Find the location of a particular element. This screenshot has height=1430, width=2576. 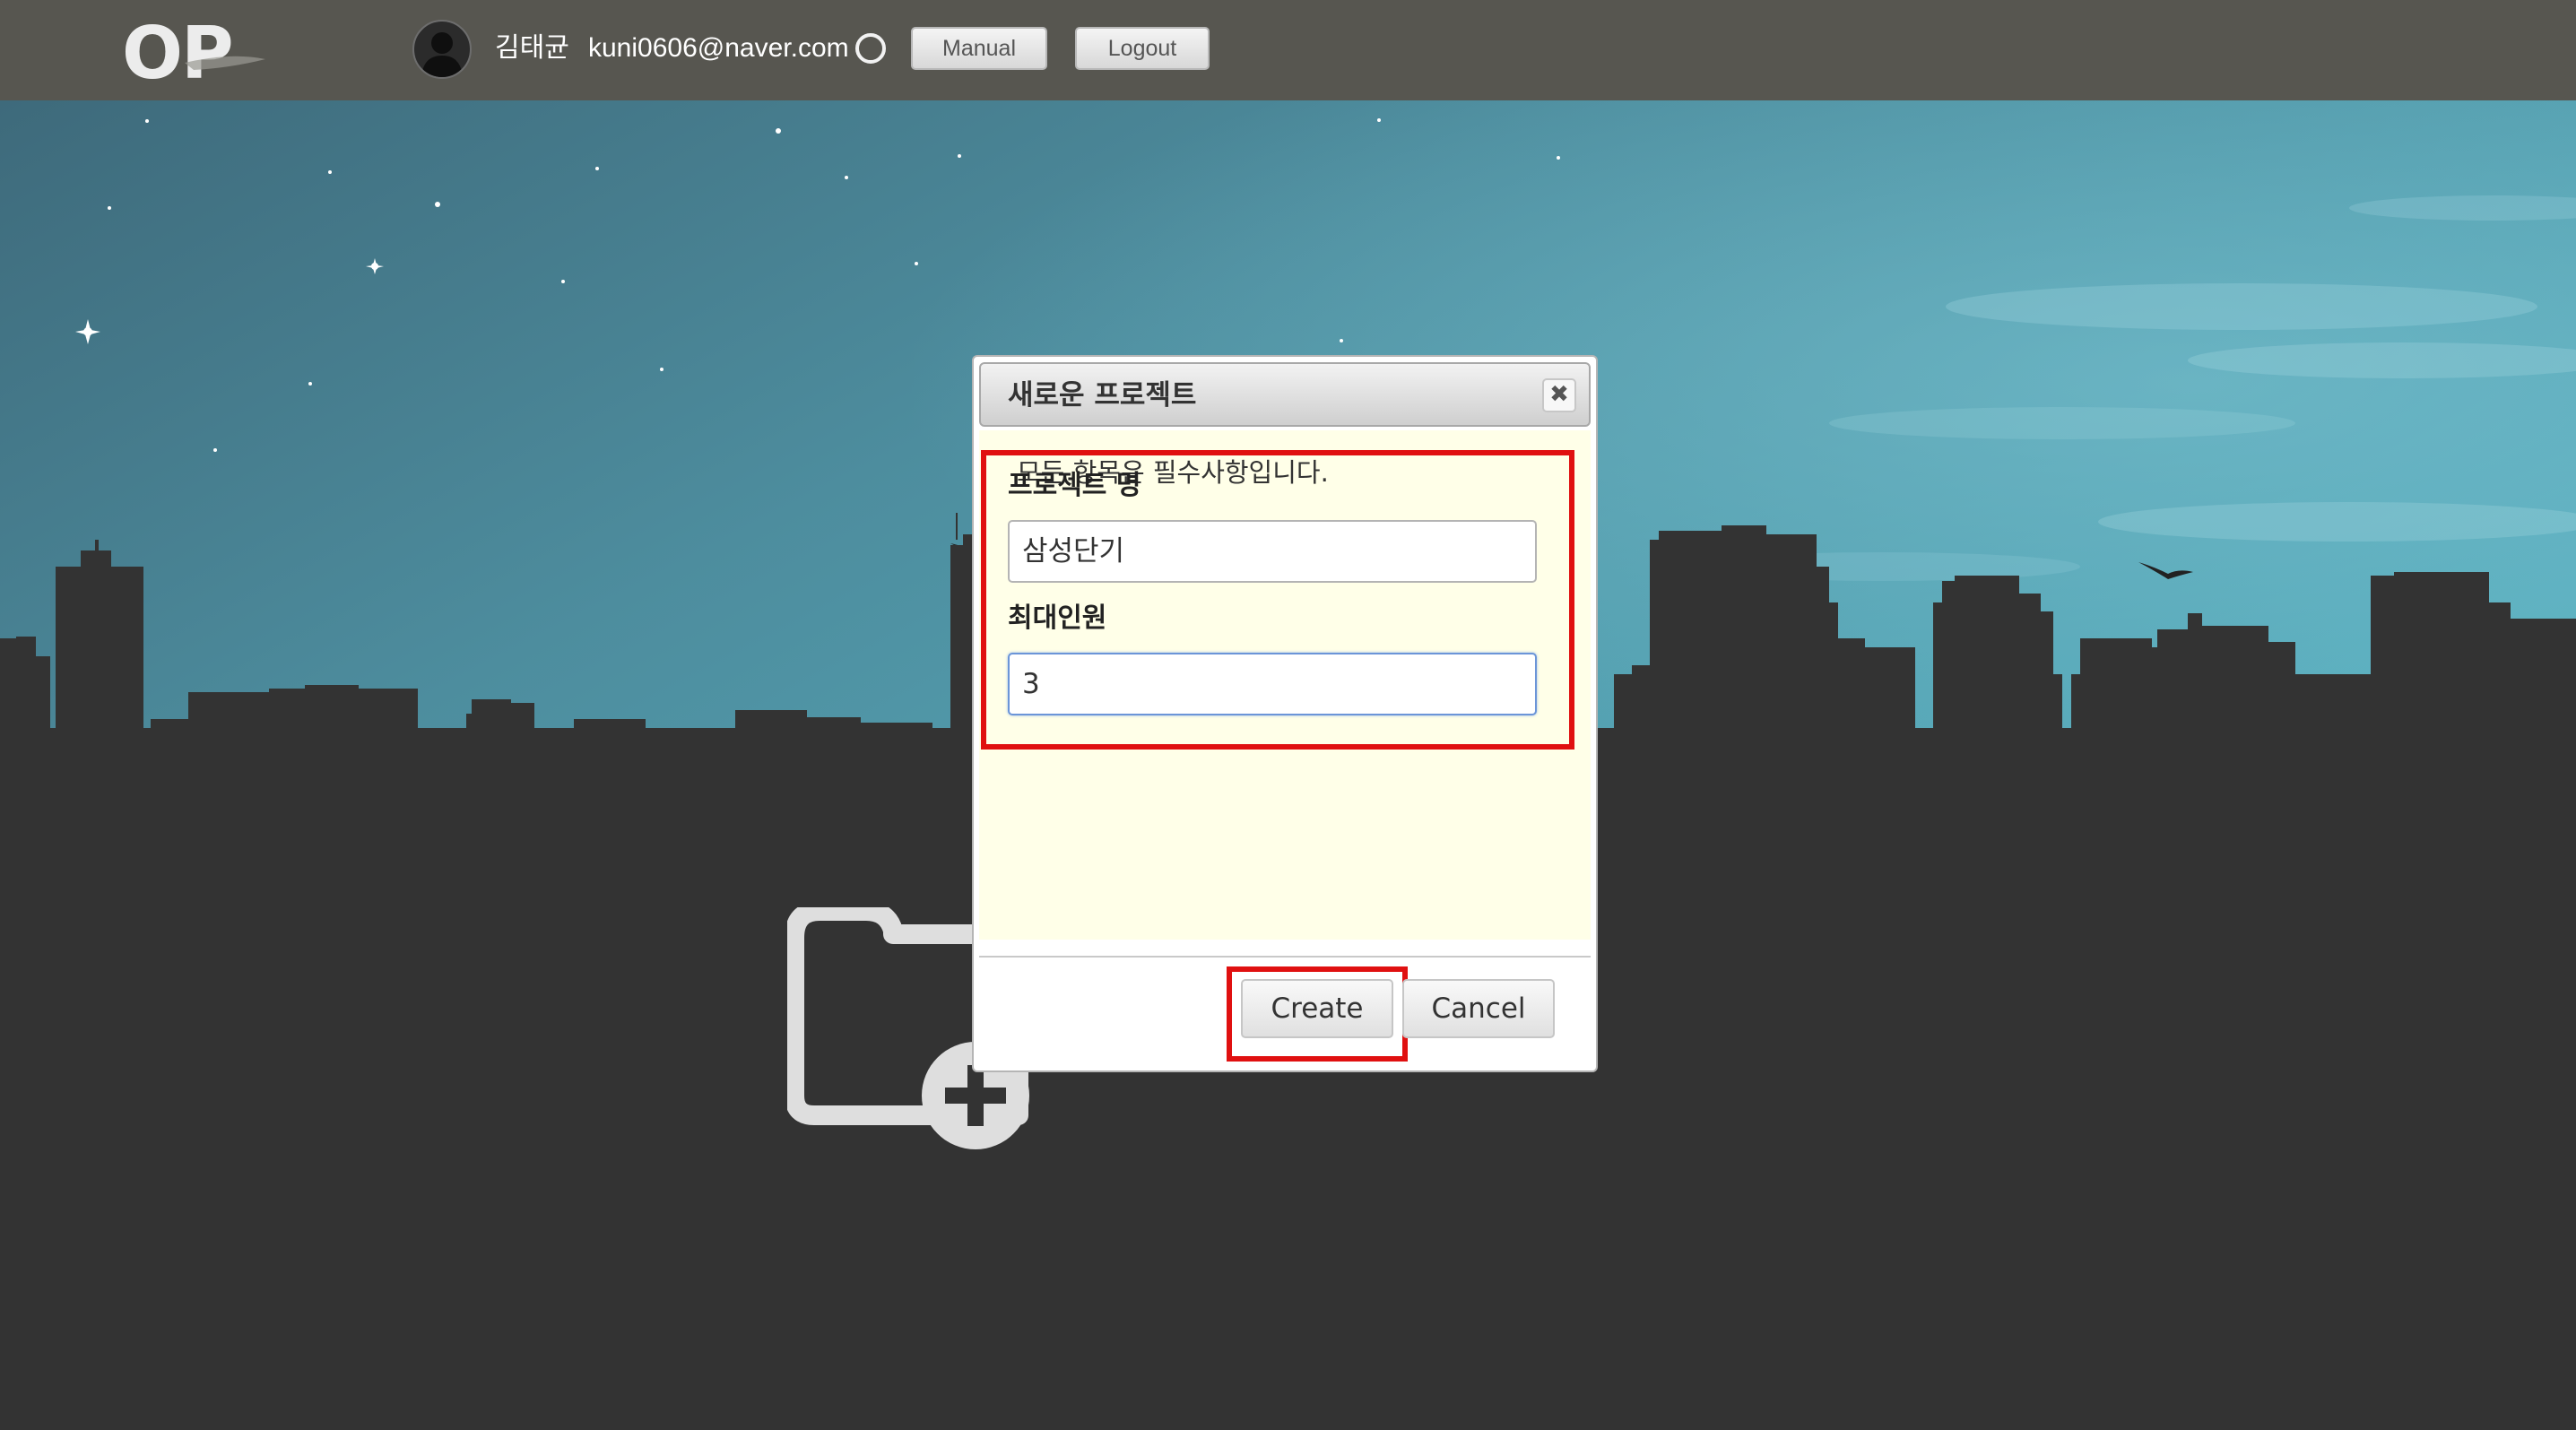

user-avatar-icon is located at coordinates (442, 49).